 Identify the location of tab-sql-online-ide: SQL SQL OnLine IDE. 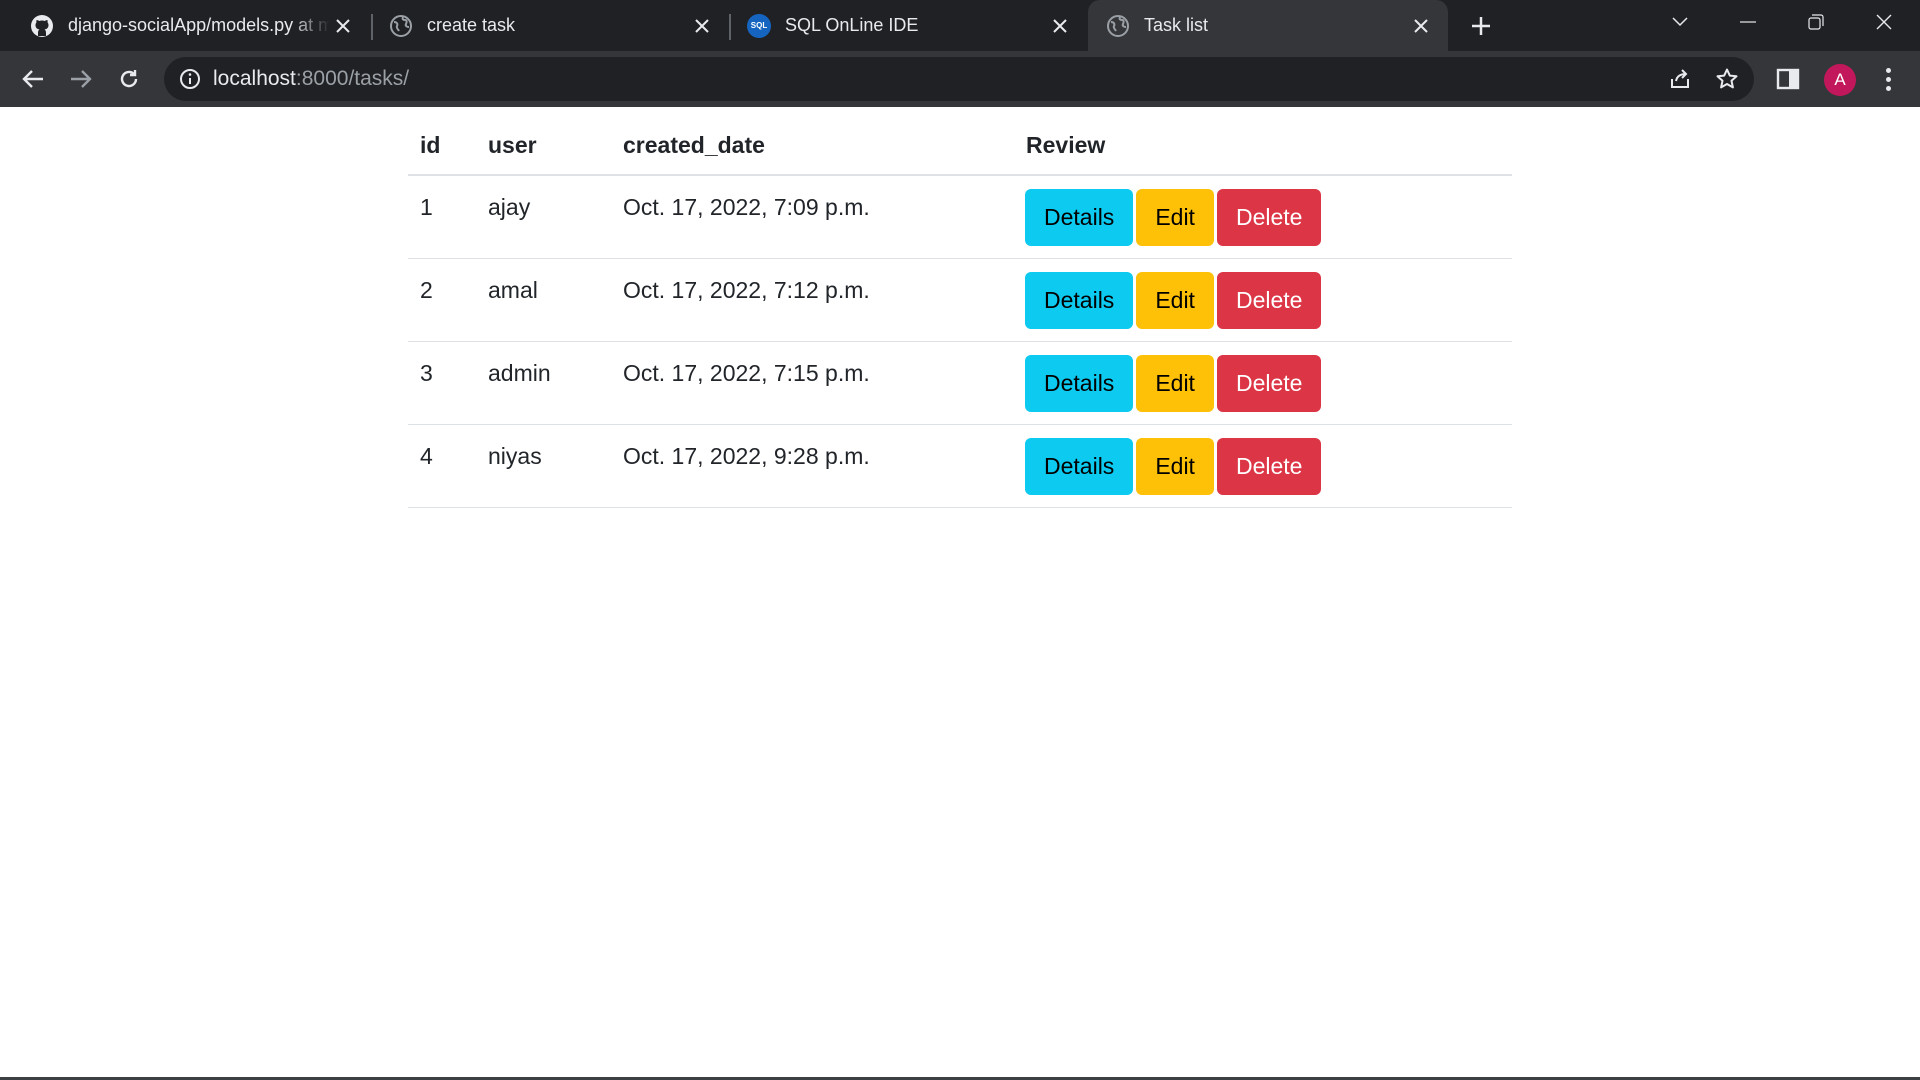
(909, 25).